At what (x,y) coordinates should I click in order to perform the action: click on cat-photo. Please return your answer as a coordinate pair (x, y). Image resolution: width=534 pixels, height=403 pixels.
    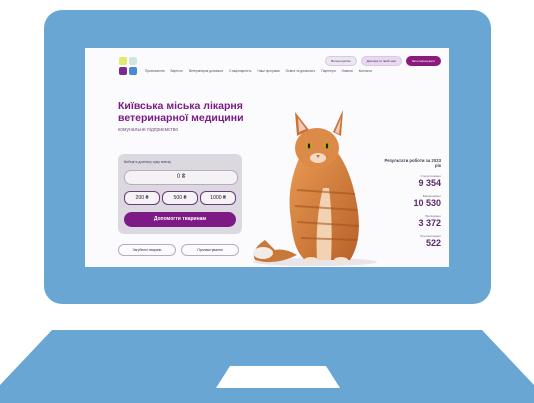
    Looking at the image, I should click on (315, 188).